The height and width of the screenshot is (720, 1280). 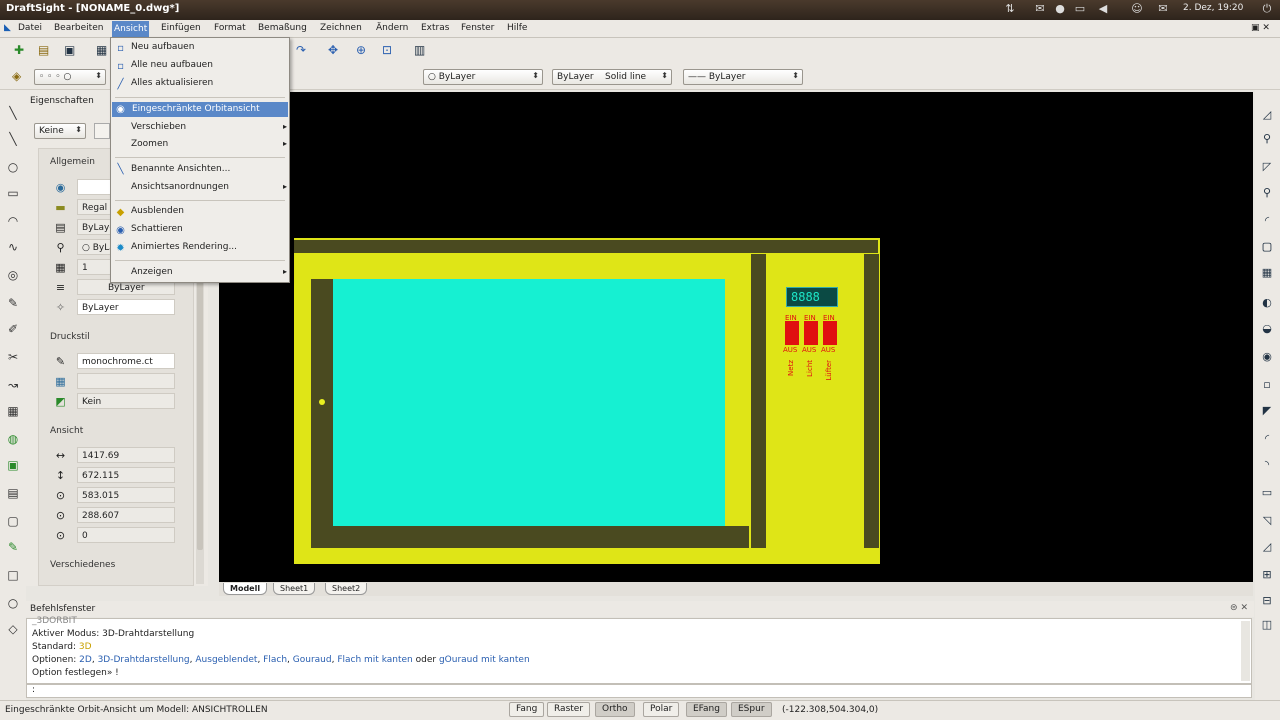 I want to click on arc-icon: ◠, so click(x=13, y=221).